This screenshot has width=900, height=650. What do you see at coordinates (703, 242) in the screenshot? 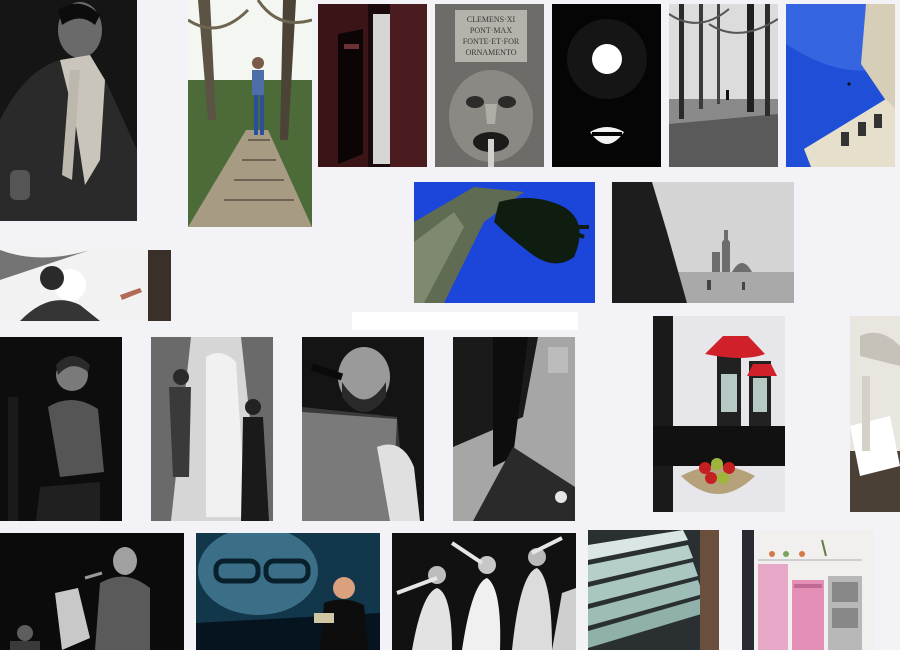
I see `photo-venice-lagoon` at bounding box center [703, 242].